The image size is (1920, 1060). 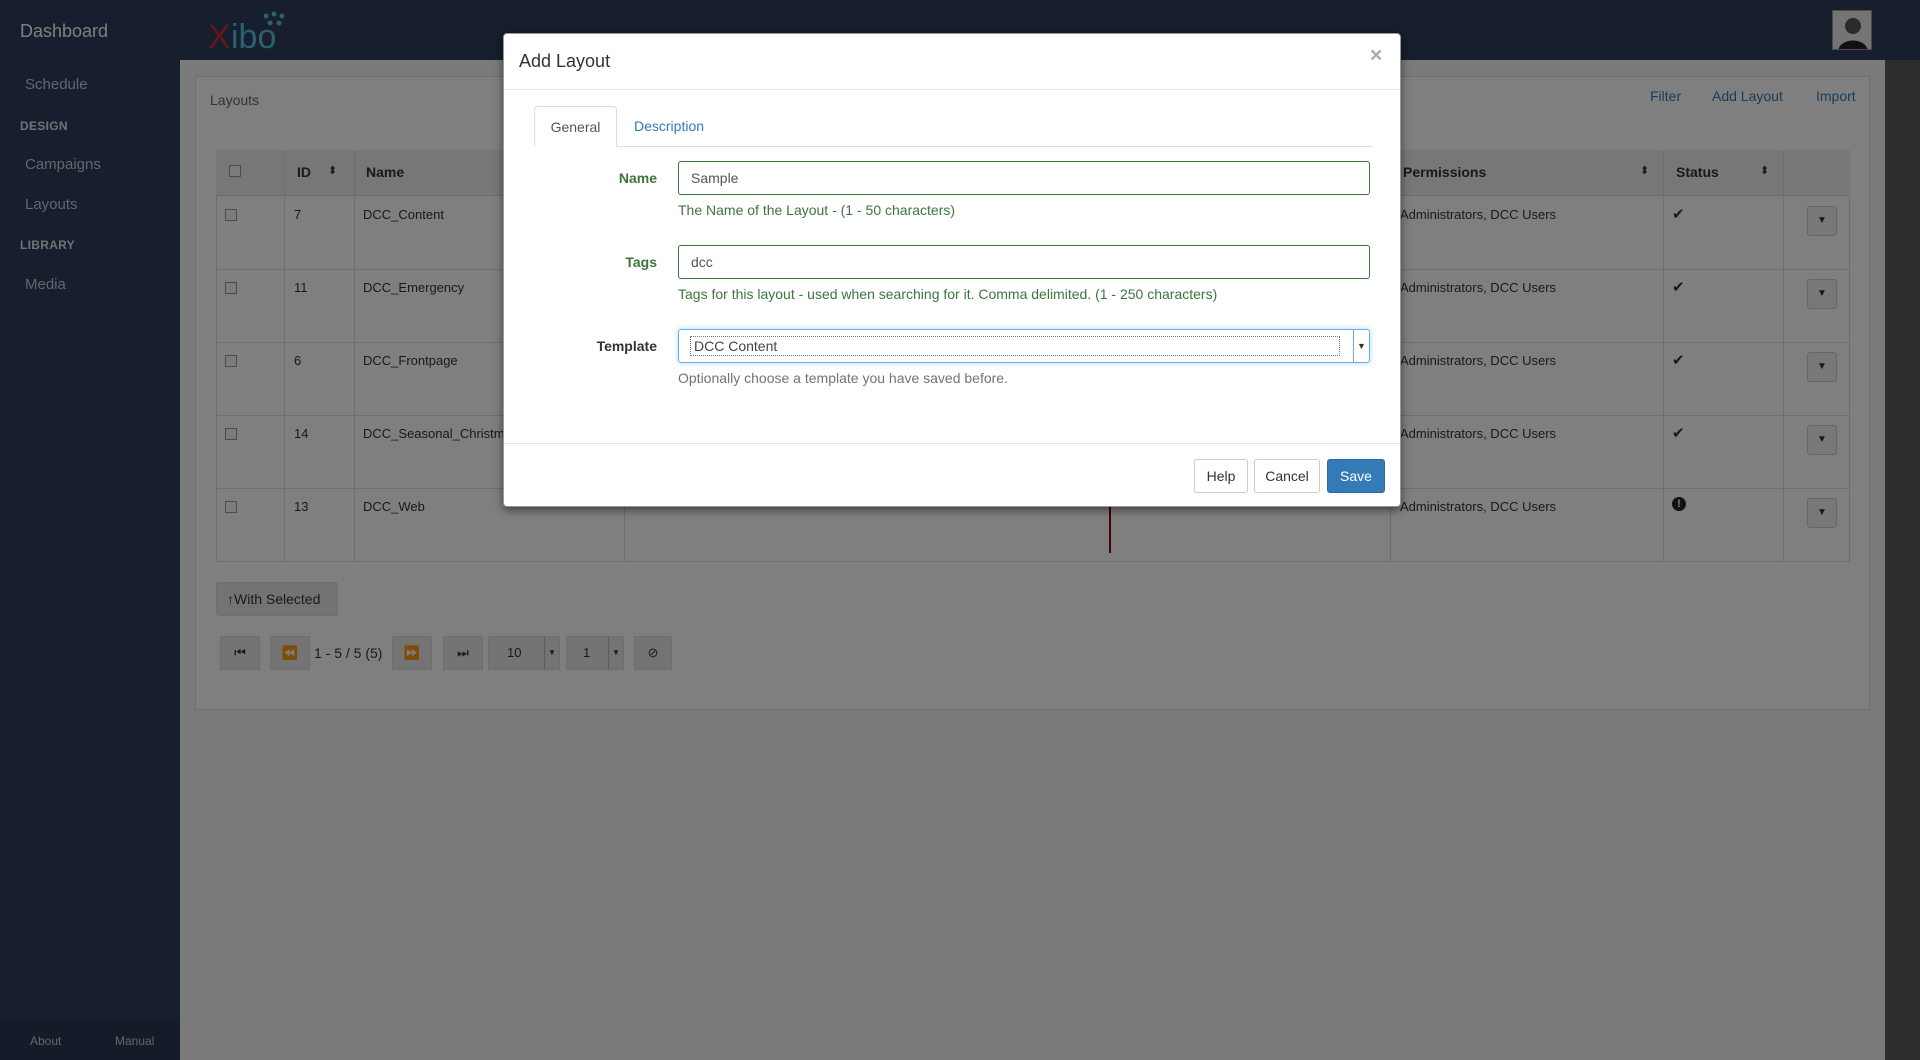 What do you see at coordinates (669, 126) in the screenshot?
I see `tab-description: Description` at bounding box center [669, 126].